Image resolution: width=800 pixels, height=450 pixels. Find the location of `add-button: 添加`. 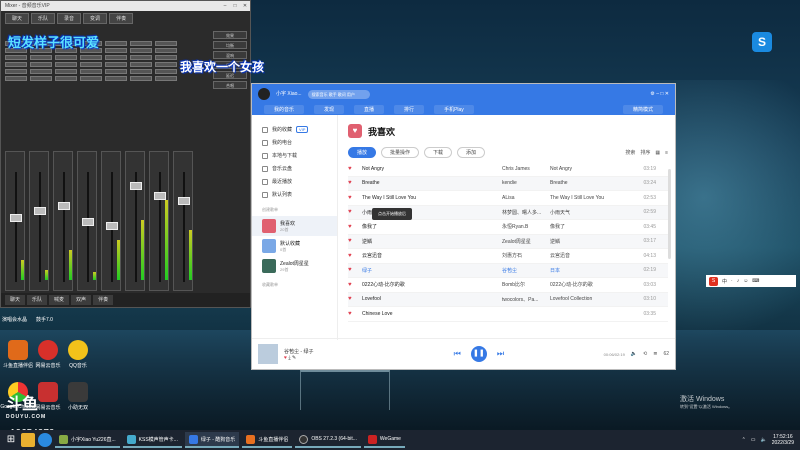

add-button: 添加 is located at coordinates (471, 152).